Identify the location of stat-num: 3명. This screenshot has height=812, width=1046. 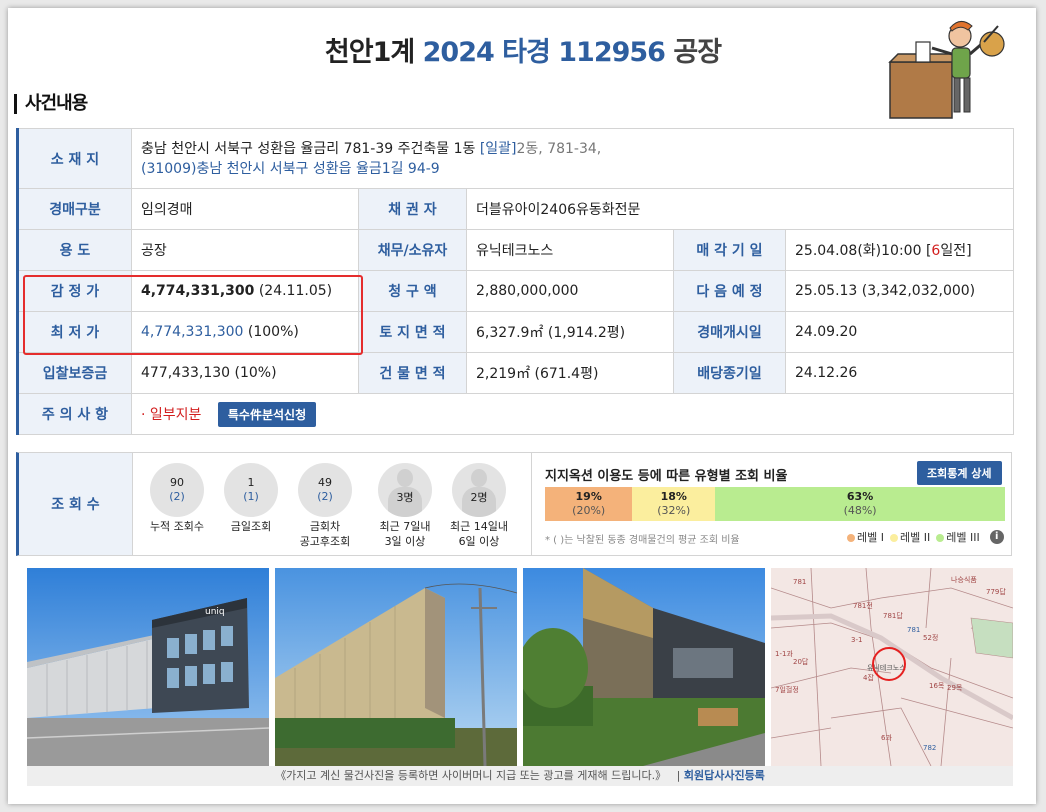
(405, 497).